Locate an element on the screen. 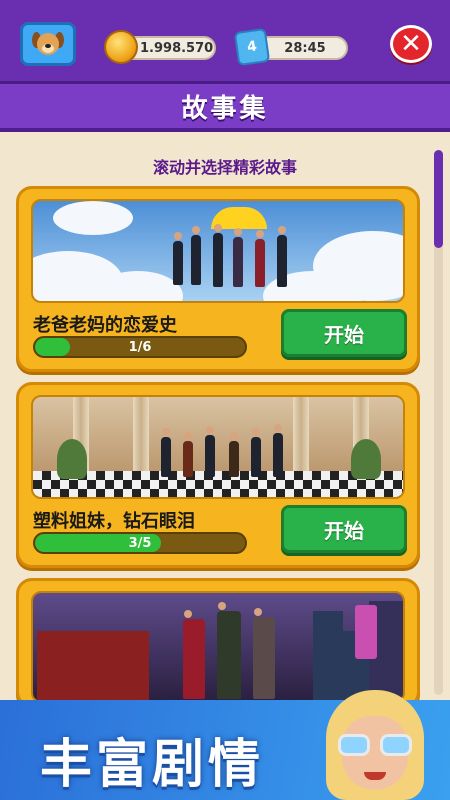 The image size is (450, 800). story-title: 老爸老妈的恋爱史 is located at coordinates (105, 325).